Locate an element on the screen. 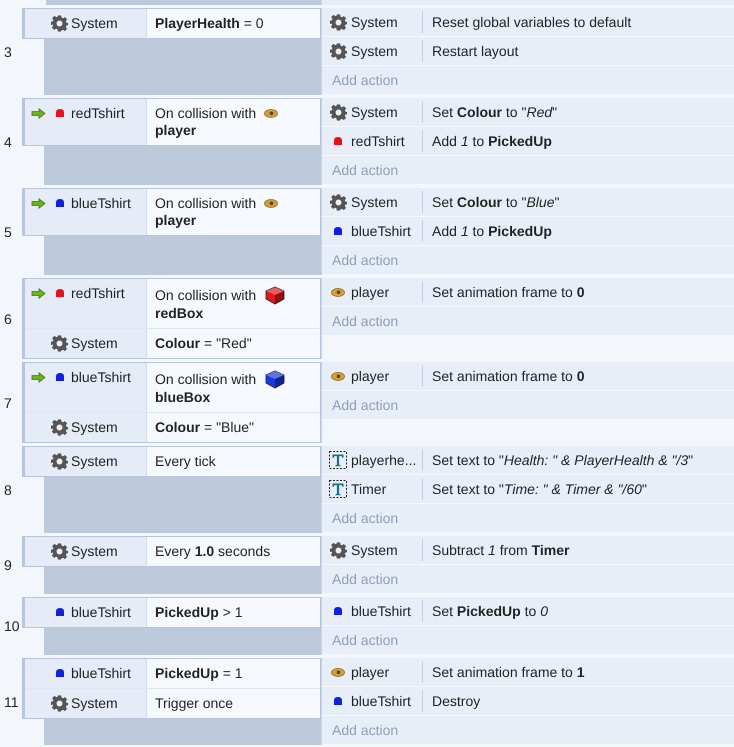 The width and height of the screenshot is (734, 747). action-text: Set text to "Time: " & Timer & "/60" is located at coordinates (539, 489).